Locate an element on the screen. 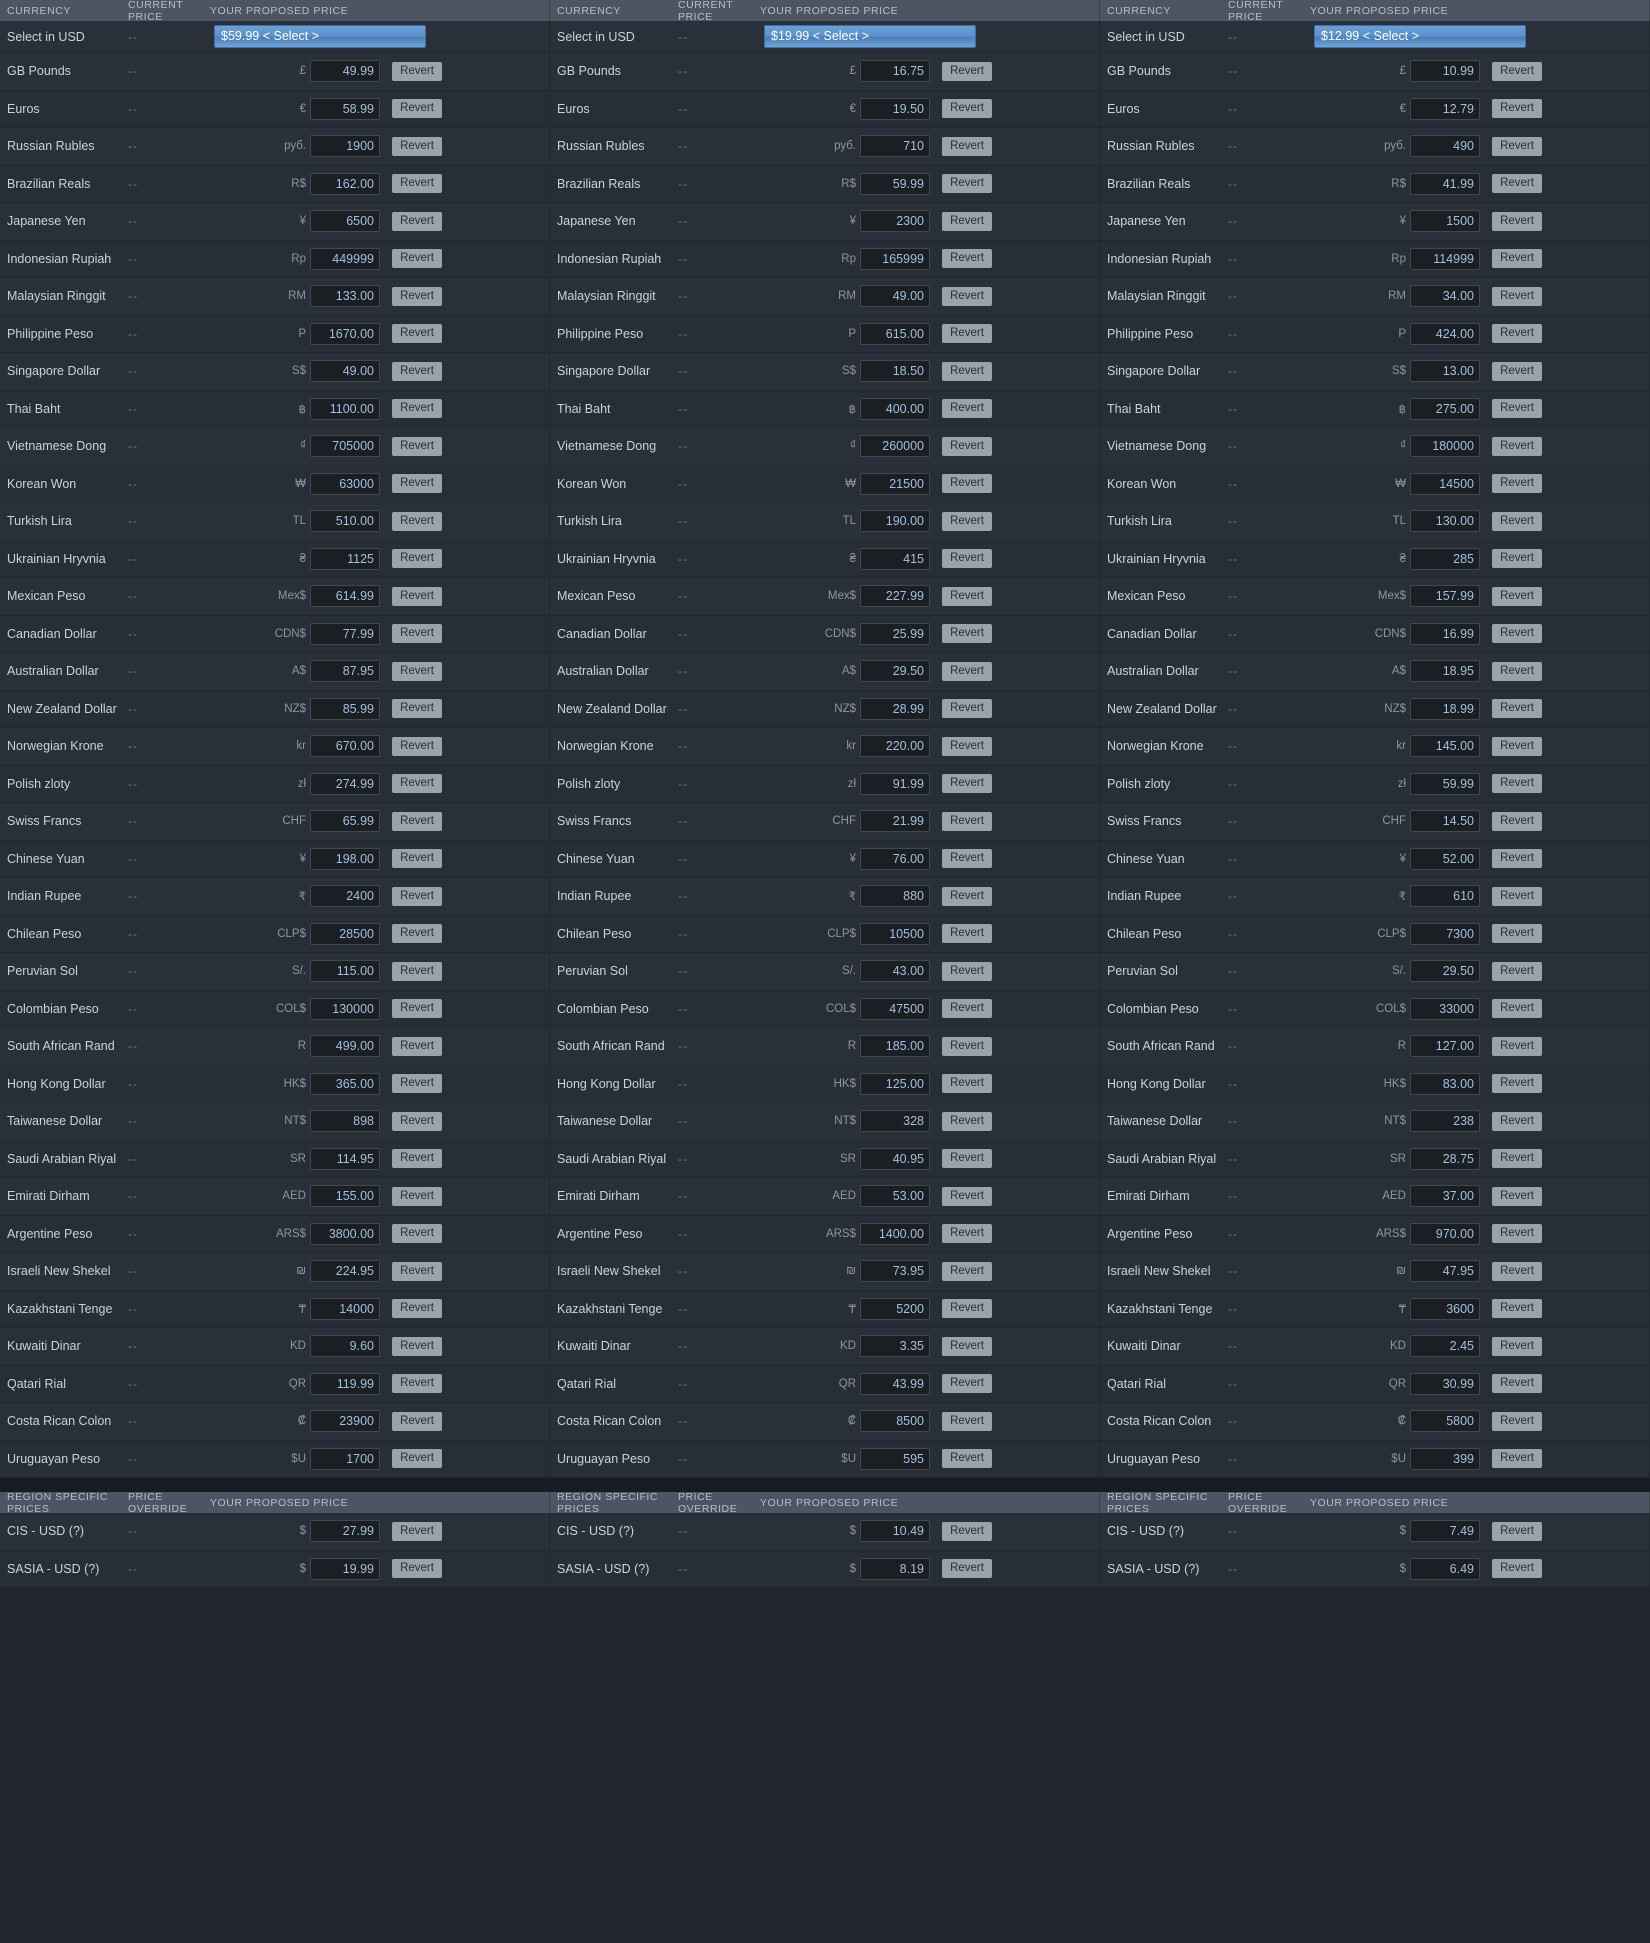 This screenshot has height=1943, width=1650. price-input: 28.75 is located at coordinates (1445, 1158).